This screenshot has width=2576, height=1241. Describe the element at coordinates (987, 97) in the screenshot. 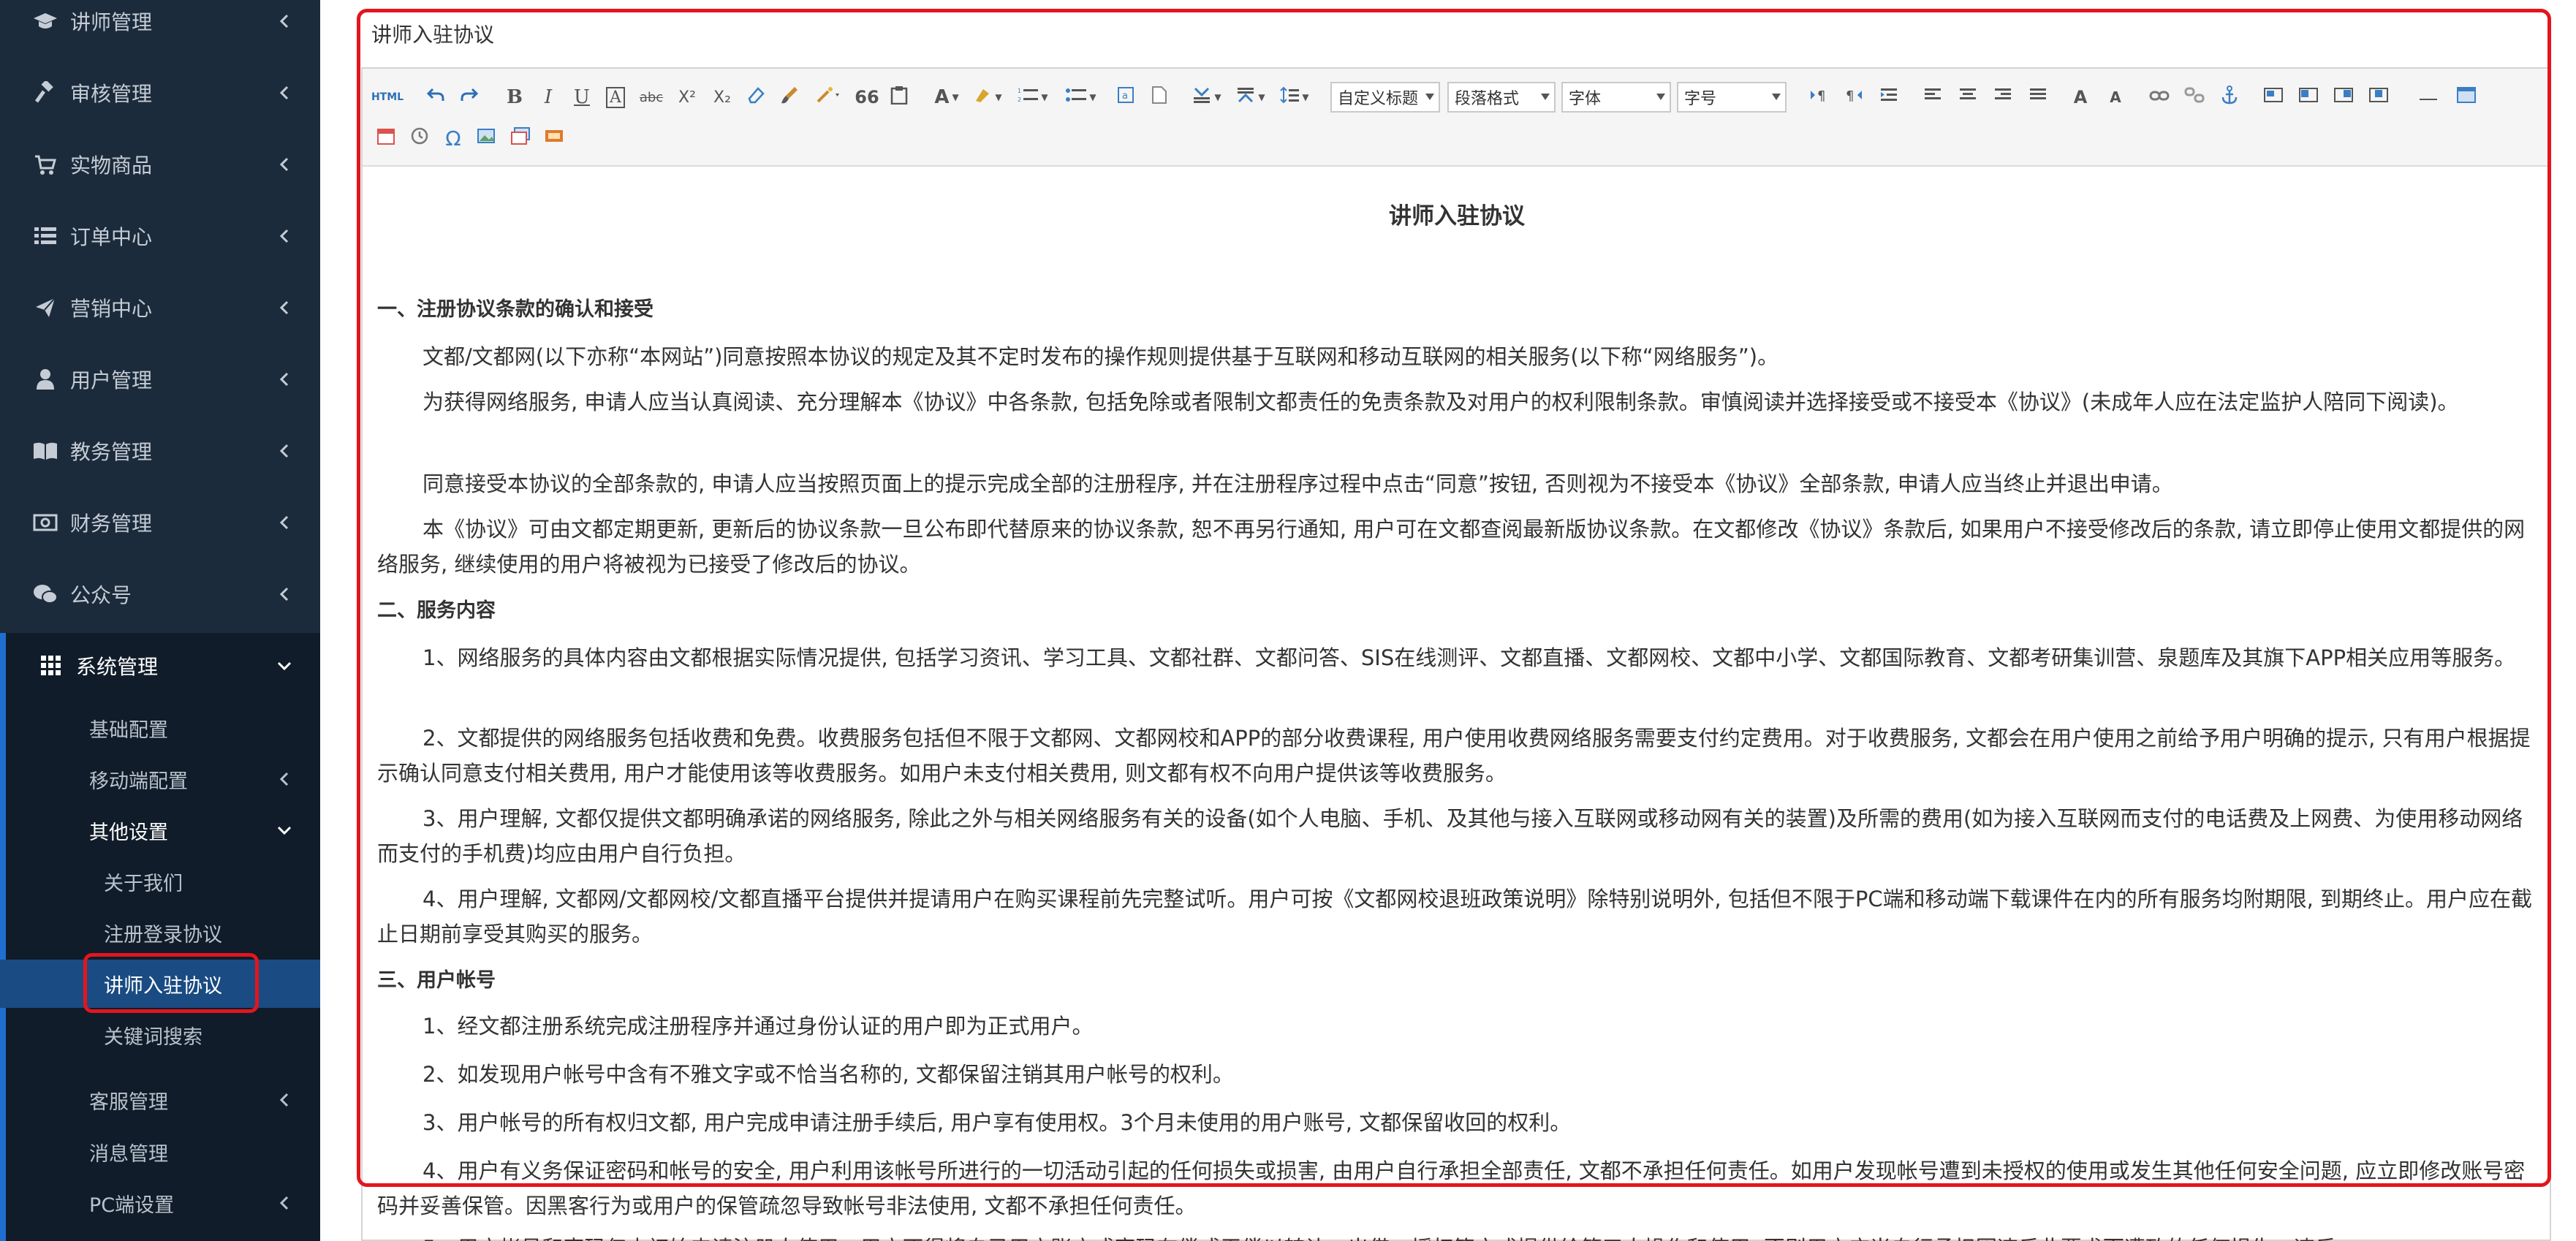

I see `background-color-button: ▼` at that location.